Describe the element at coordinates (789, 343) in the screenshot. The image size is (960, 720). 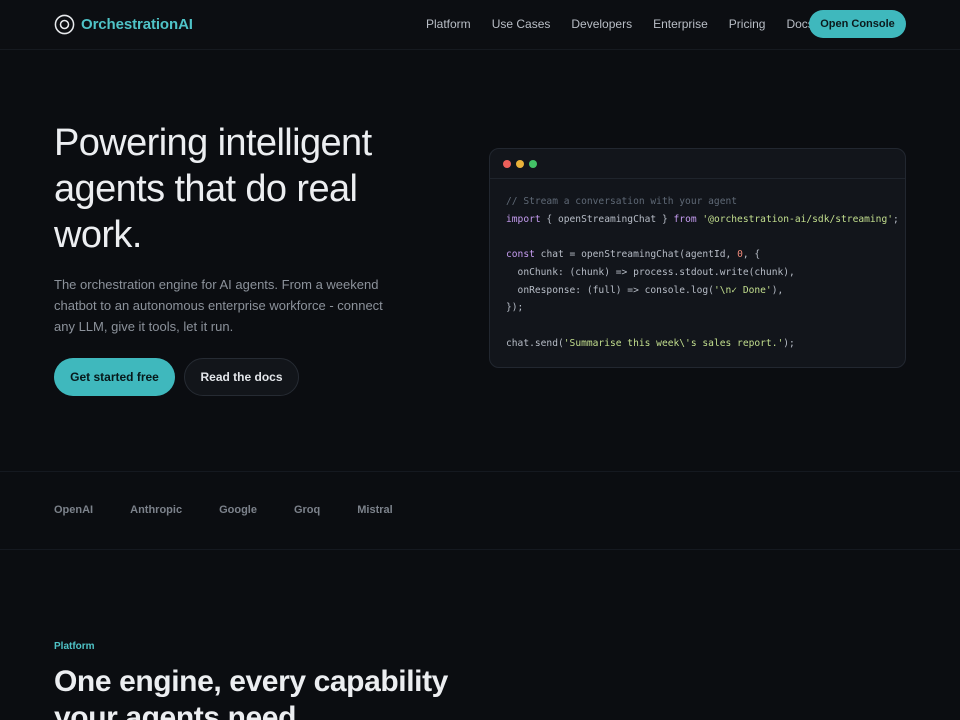
I see `code-text: );` at that location.